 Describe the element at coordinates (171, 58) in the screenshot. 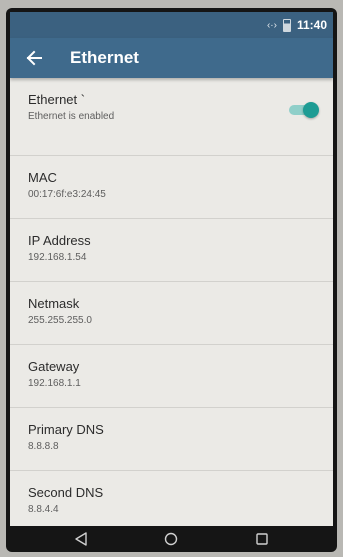

I see `toolbar: Ethernet` at that location.